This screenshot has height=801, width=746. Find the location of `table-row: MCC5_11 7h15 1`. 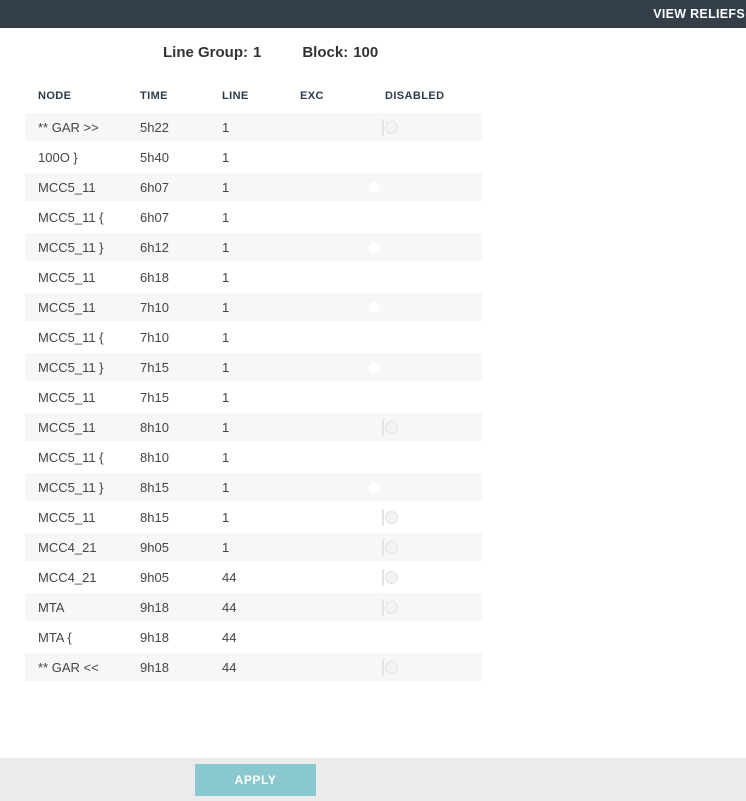

table-row: MCC5_11 7h15 1 is located at coordinates (253, 397).